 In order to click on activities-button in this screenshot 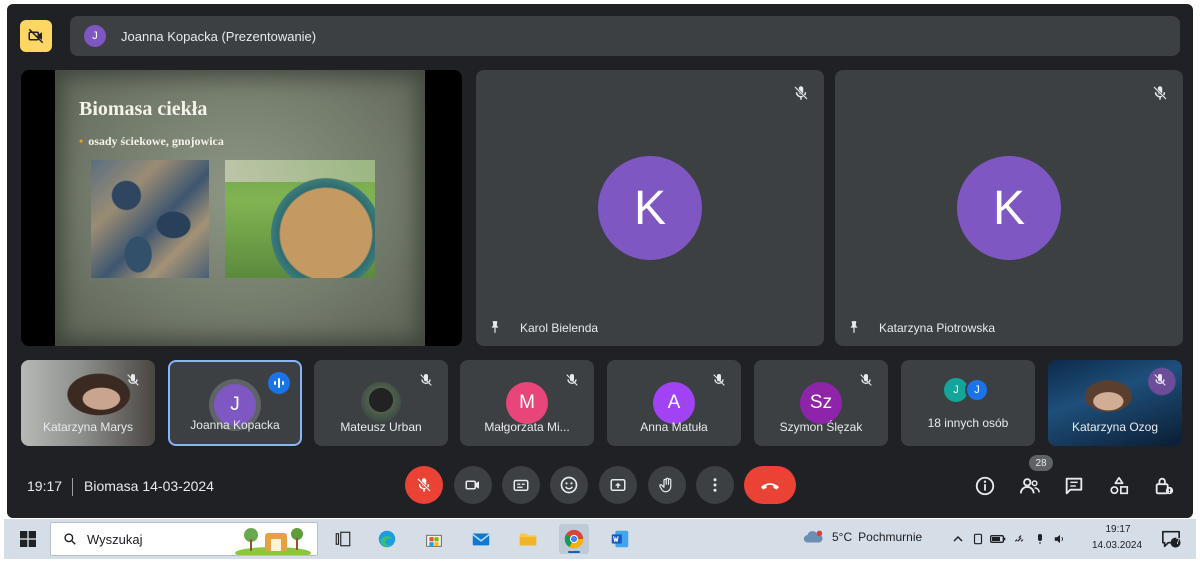, I will do `click(1119, 486)`.